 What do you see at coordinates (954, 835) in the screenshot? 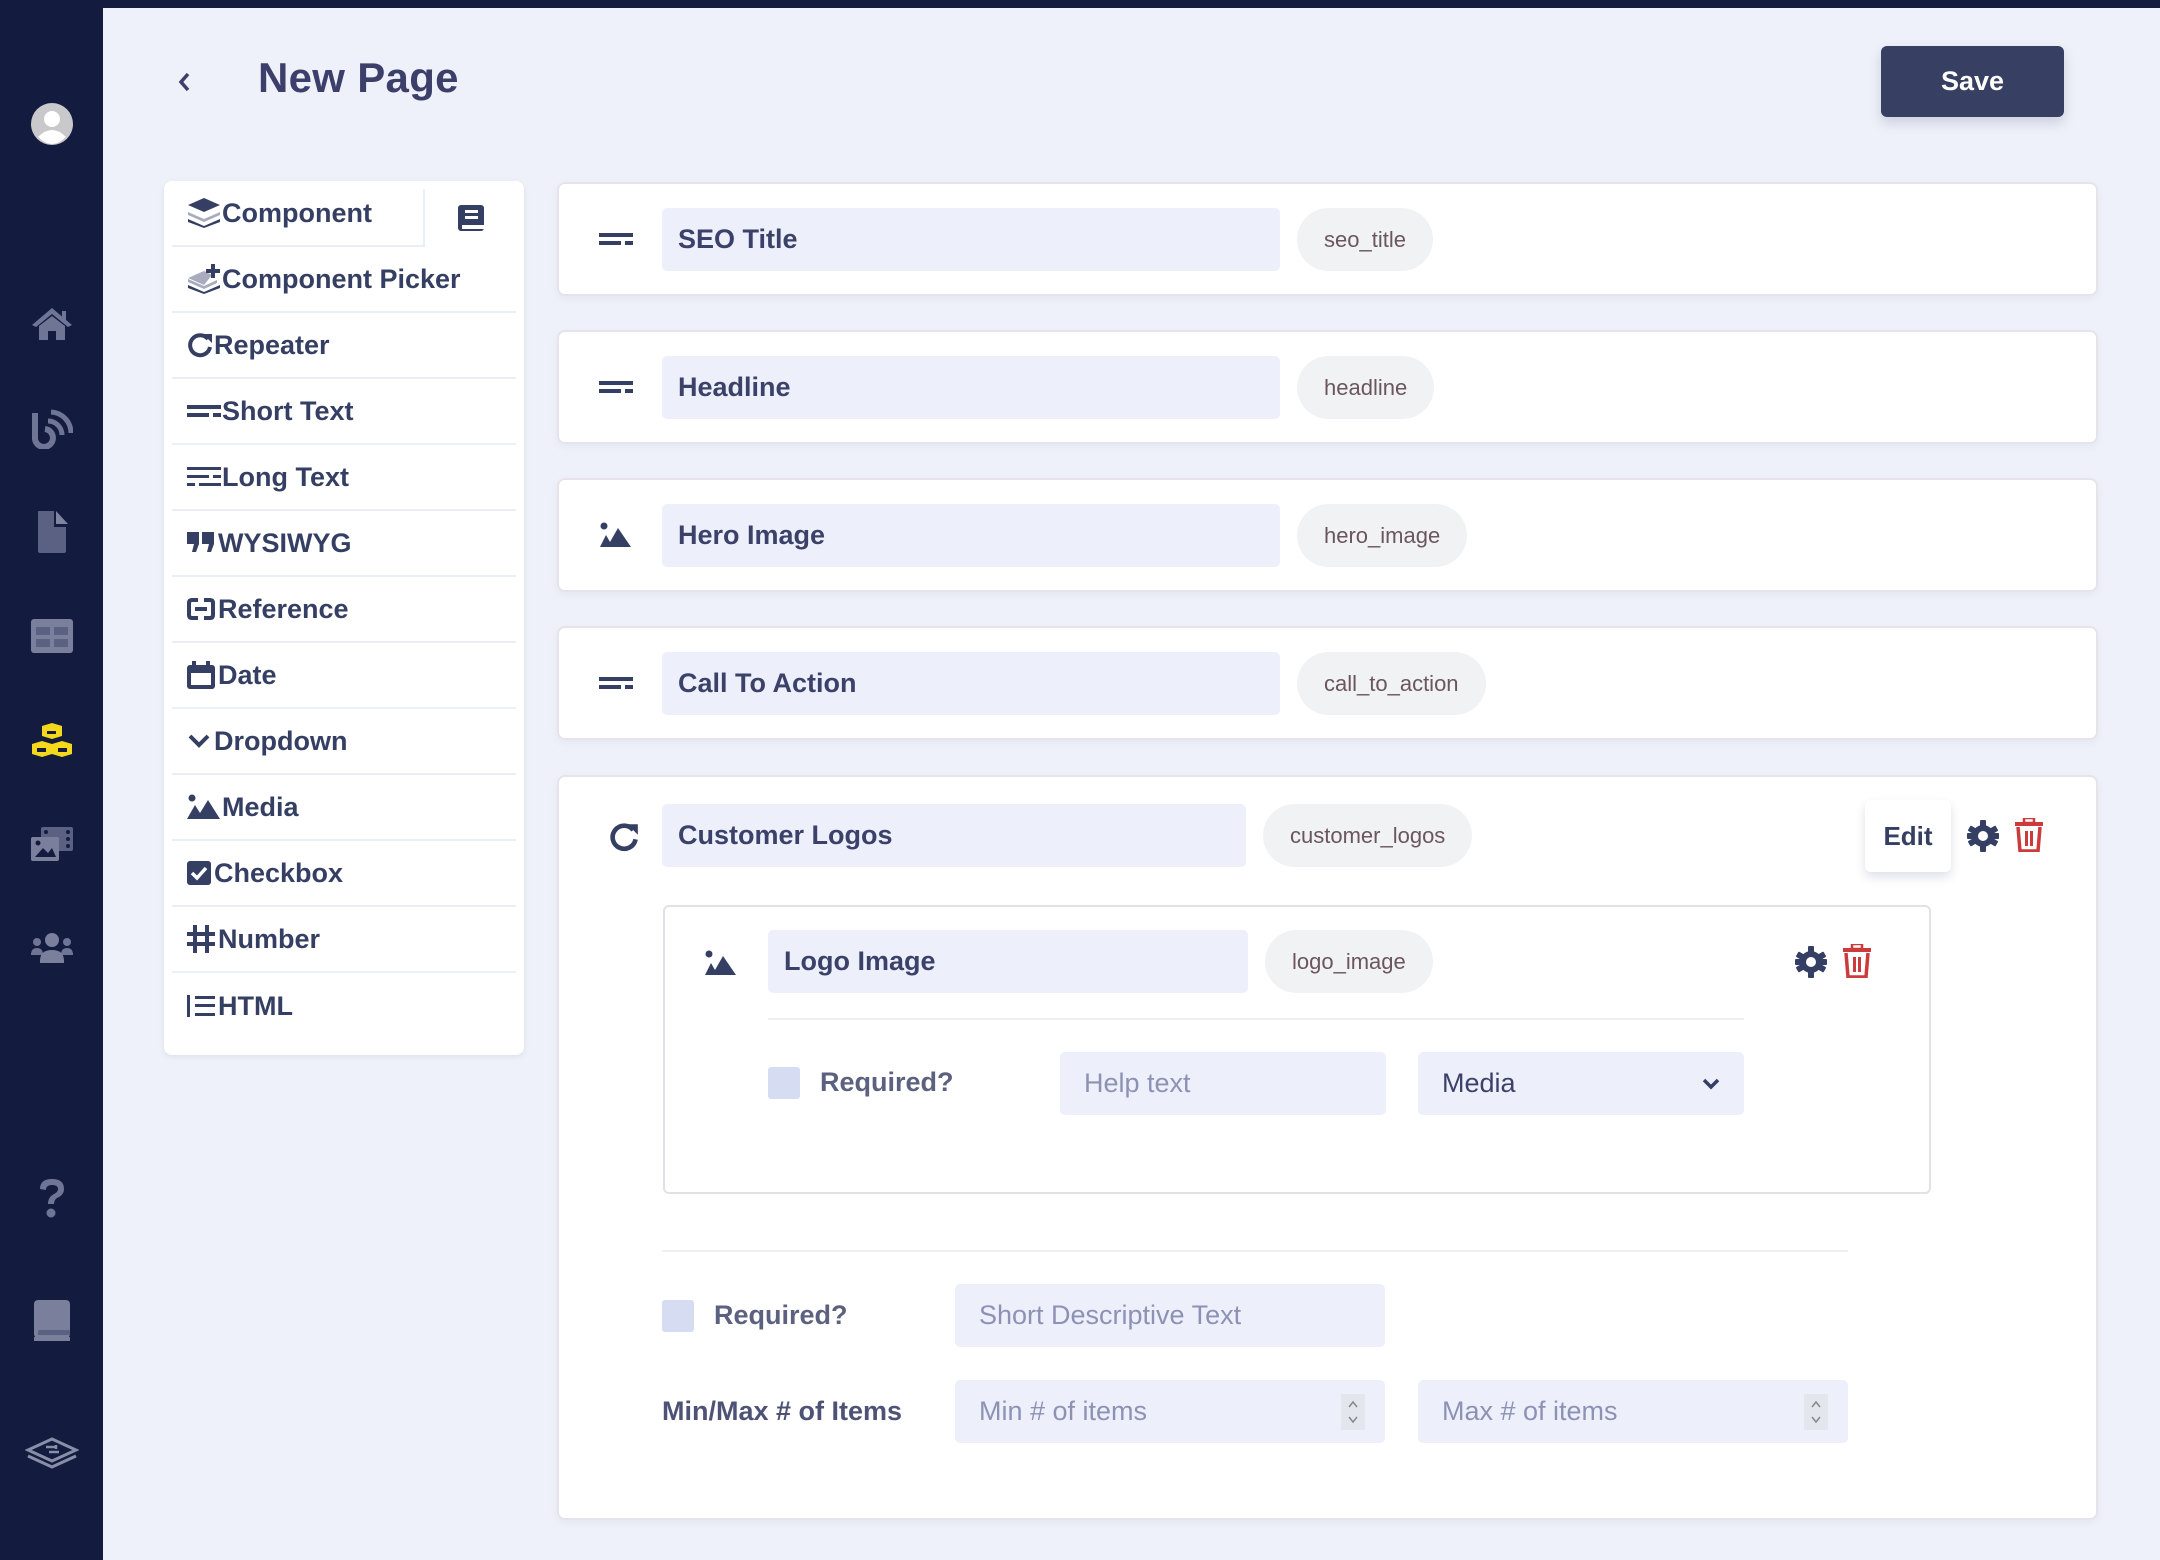
I see `repeater-label-input` at bounding box center [954, 835].